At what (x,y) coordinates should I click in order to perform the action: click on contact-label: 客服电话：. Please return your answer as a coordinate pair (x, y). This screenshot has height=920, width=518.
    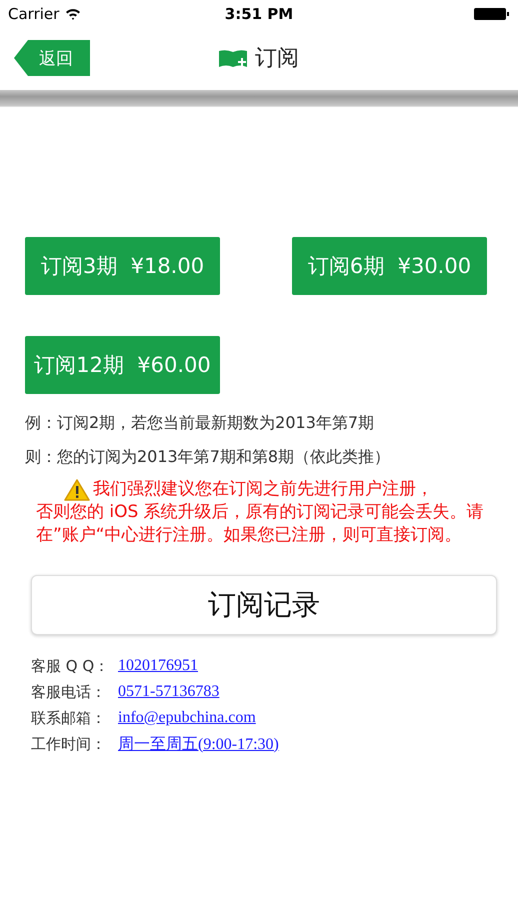
    Looking at the image, I should click on (69, 692).